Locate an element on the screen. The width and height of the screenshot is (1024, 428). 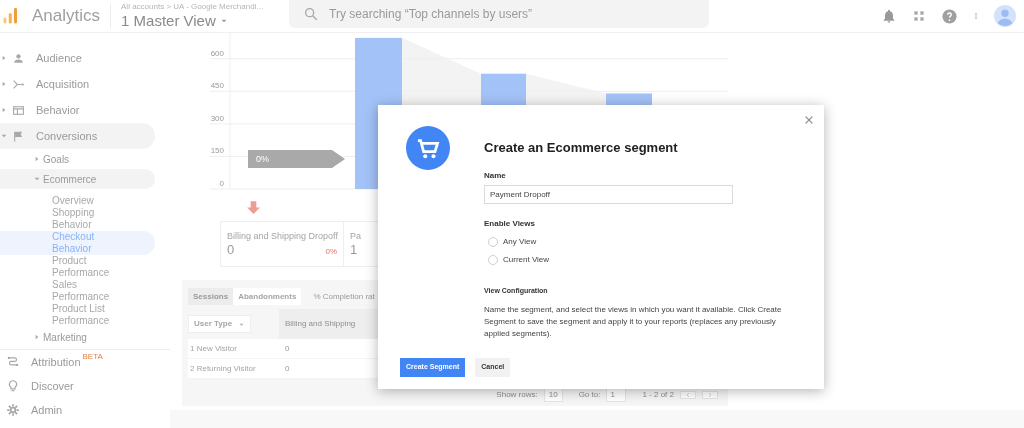
chevron-right-icon is located at coordinates (710, 395).